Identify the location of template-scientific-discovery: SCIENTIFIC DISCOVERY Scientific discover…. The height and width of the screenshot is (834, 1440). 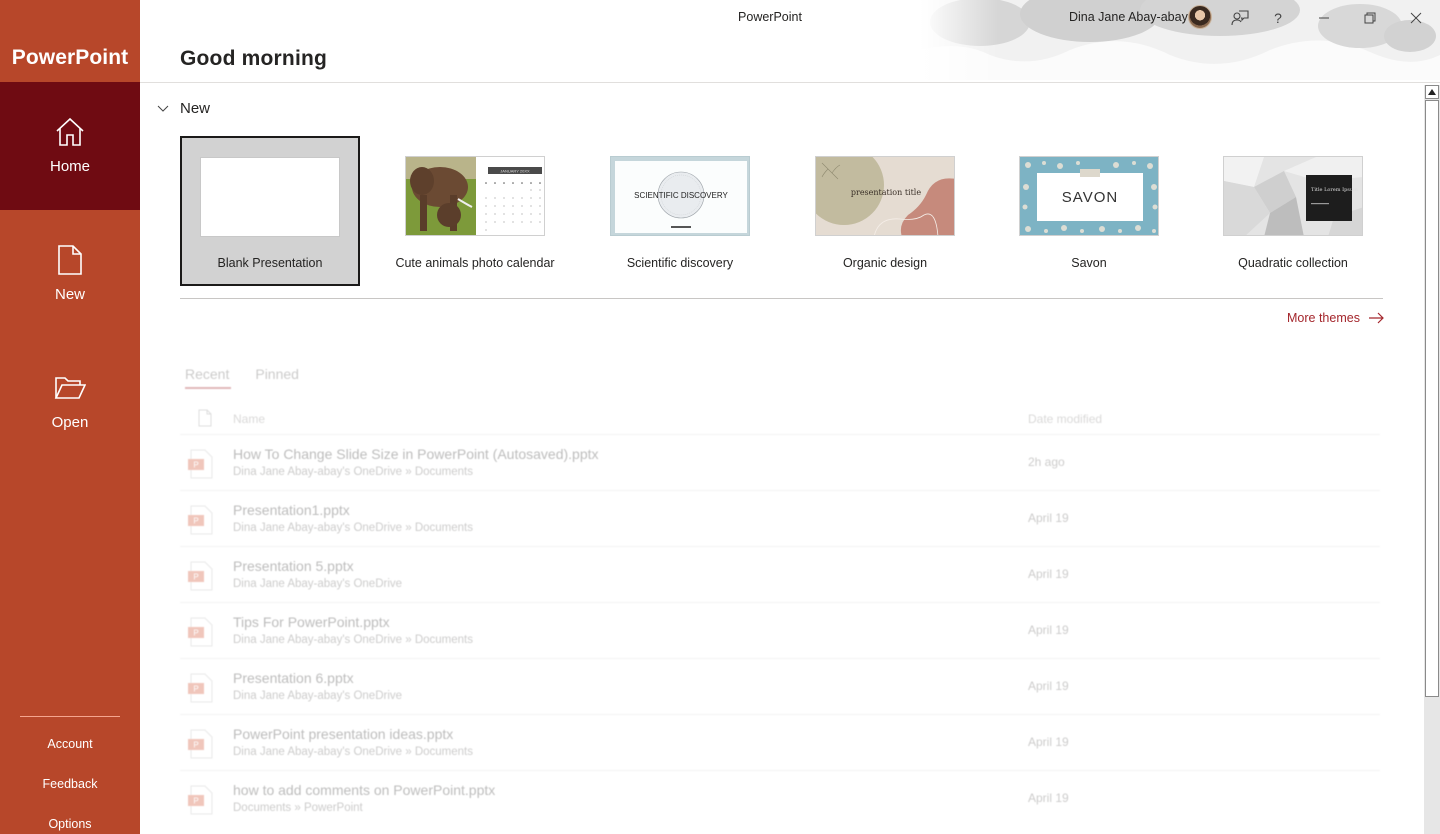
(680, 211).